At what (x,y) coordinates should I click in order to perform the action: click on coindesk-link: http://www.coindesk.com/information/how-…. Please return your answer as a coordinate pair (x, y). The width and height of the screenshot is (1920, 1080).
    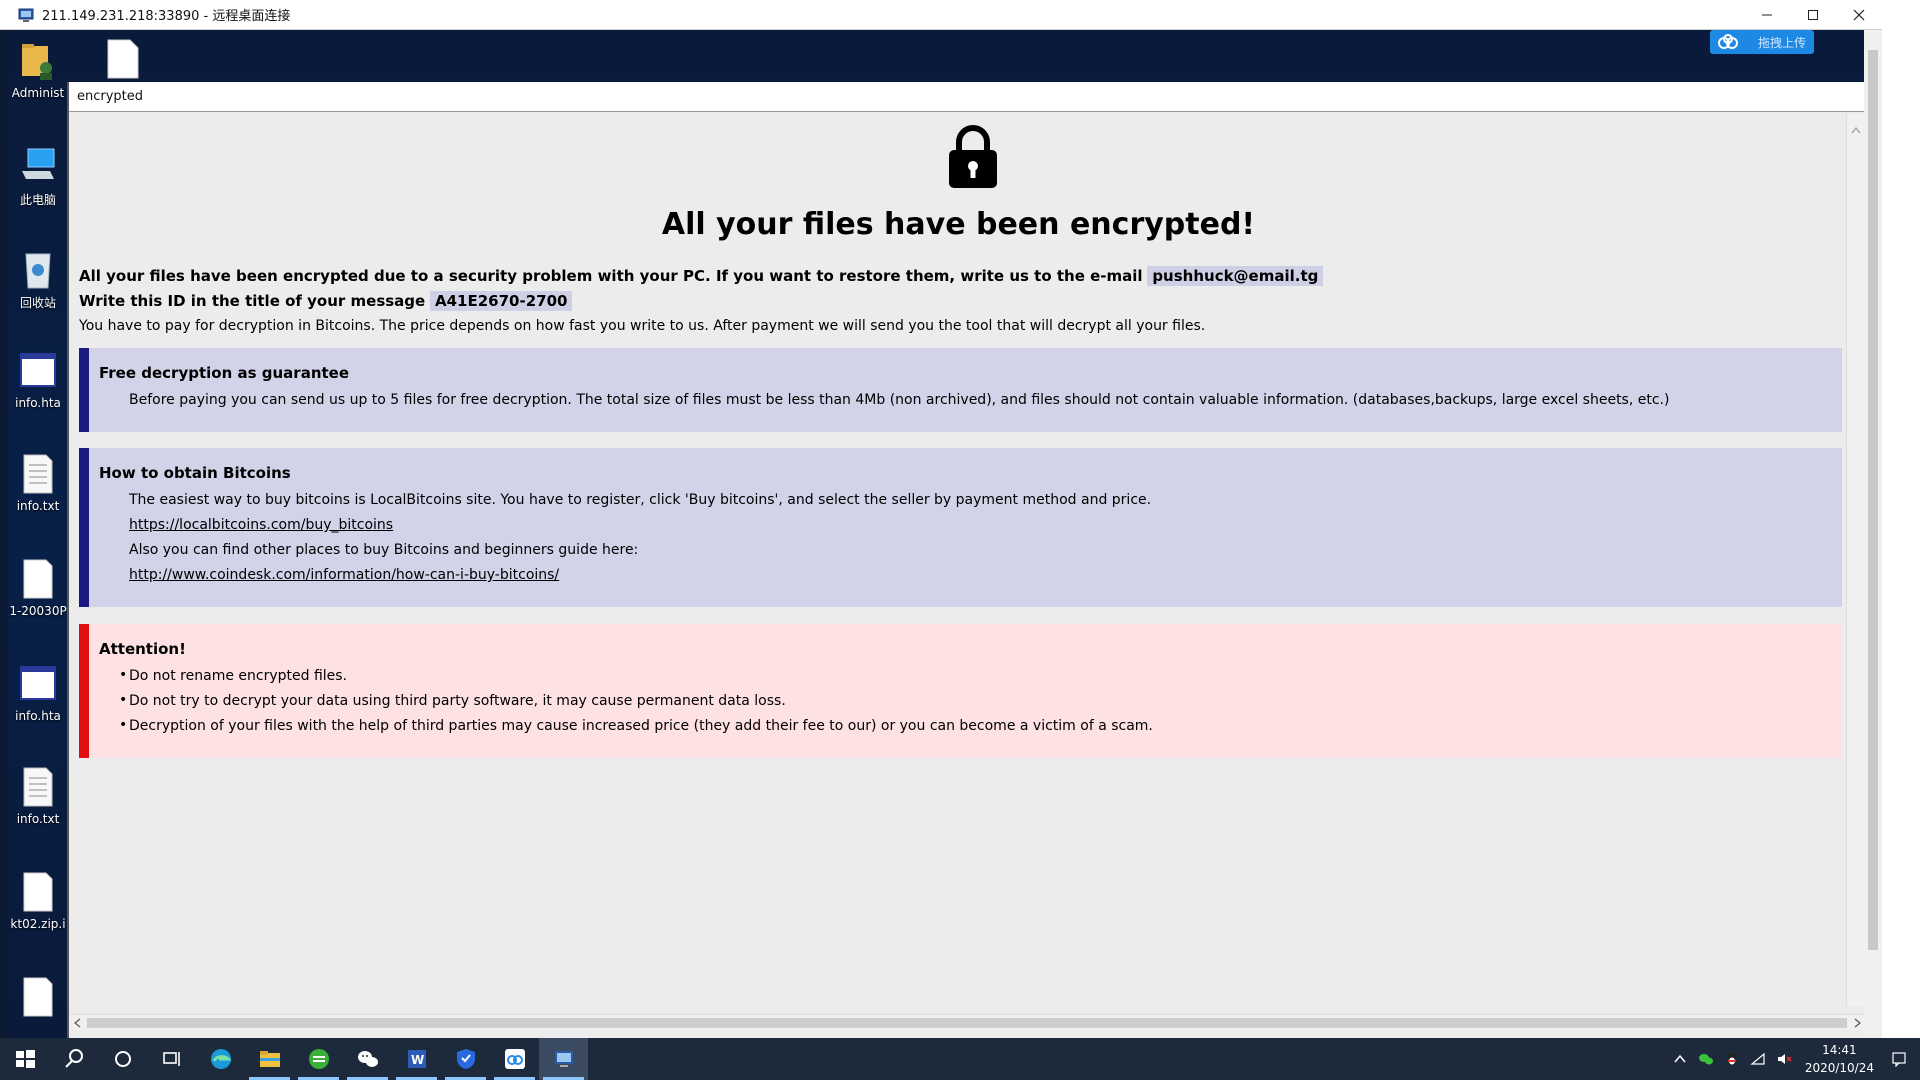
    Looking at the image, I should click on (344, 575).